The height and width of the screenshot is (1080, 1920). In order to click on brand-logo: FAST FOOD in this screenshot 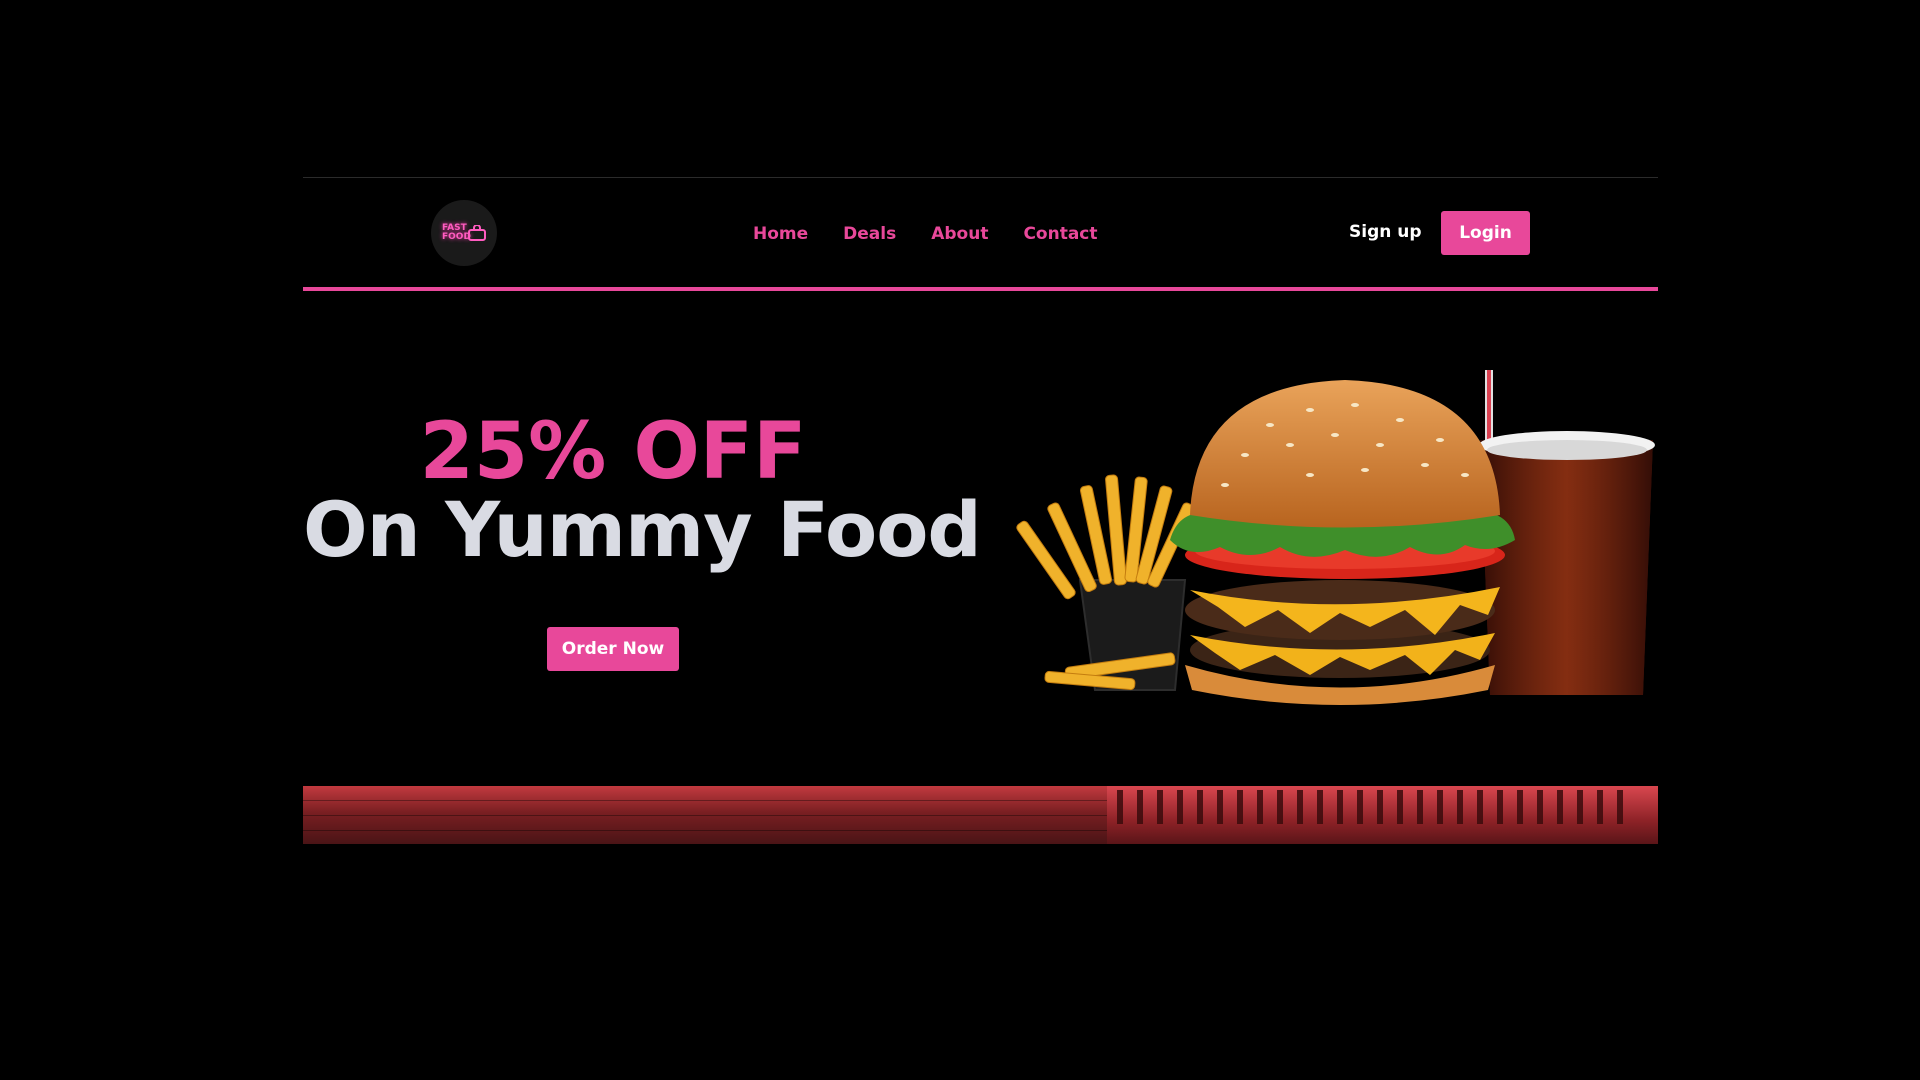, I will do `click(464, 233)`.